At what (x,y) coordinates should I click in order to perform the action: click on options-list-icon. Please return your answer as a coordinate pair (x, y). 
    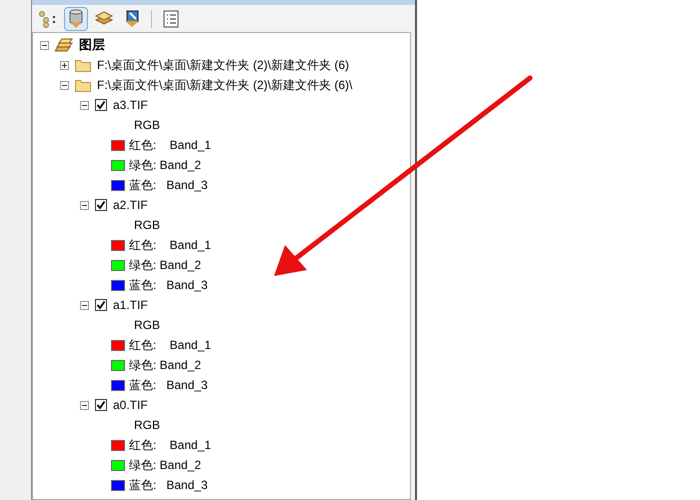
    Looking at the image, I should click on (171, 19).